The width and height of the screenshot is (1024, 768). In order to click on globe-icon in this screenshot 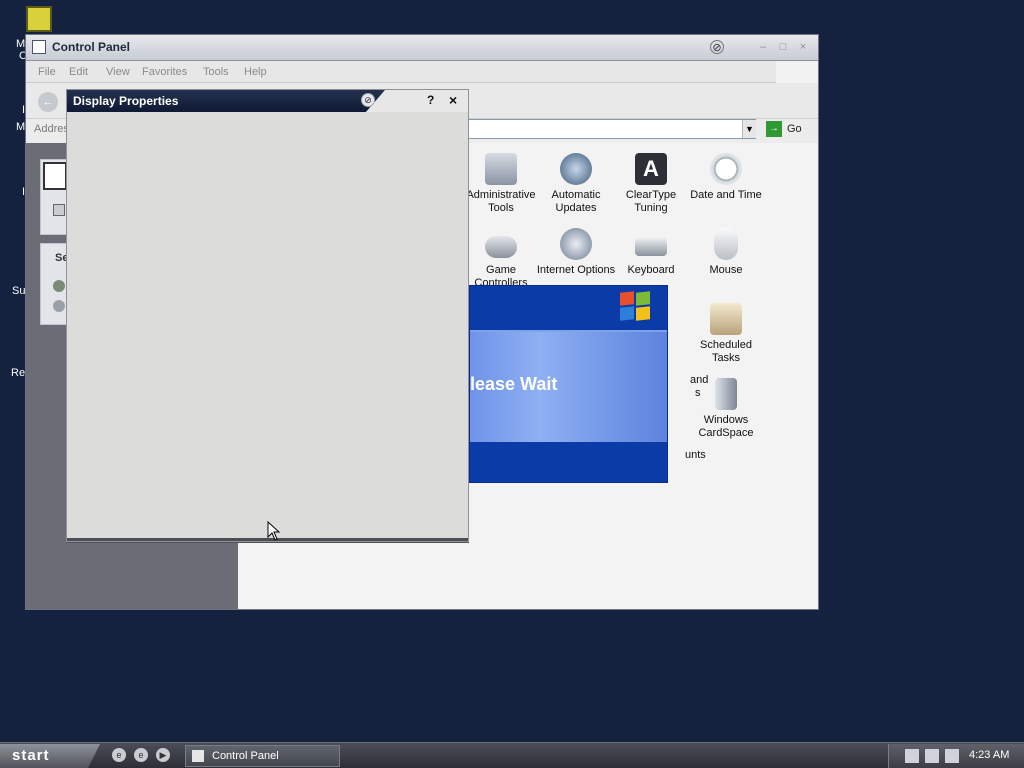, I will do `click(576, 244)`.